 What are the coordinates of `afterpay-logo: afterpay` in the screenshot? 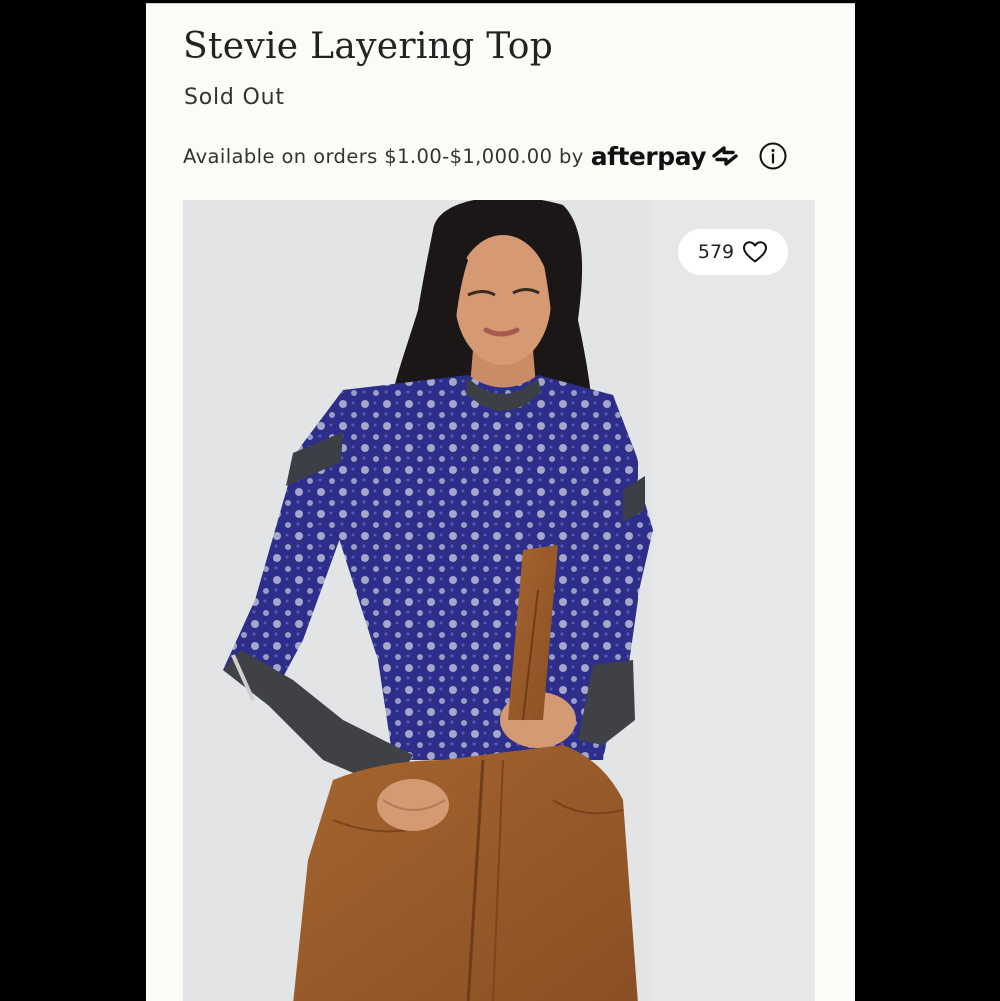 It's located at (666, 156).